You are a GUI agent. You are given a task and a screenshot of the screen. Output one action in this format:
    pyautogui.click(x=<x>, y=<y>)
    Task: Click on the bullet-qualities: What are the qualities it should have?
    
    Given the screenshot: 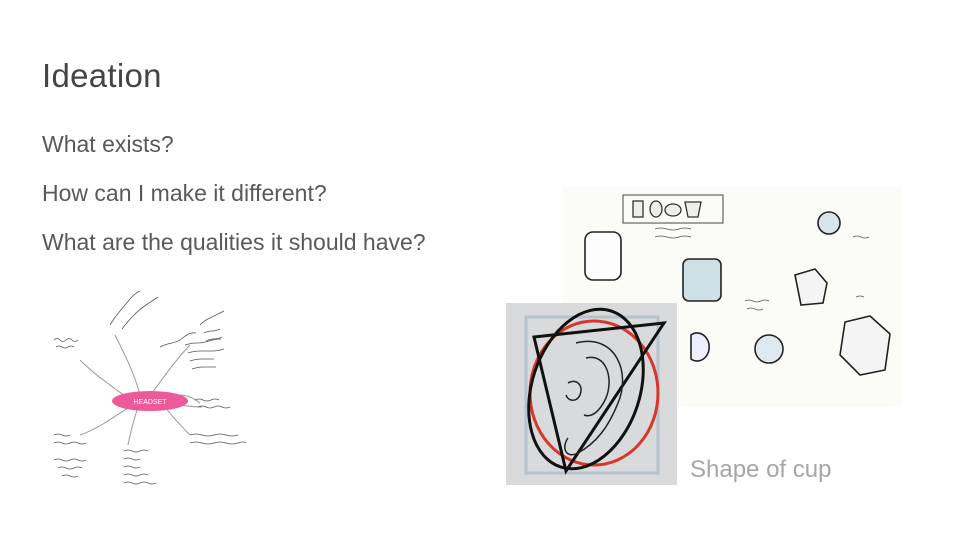 What is the action you would take?
    pyautogui.click(x=234, y=242)
    